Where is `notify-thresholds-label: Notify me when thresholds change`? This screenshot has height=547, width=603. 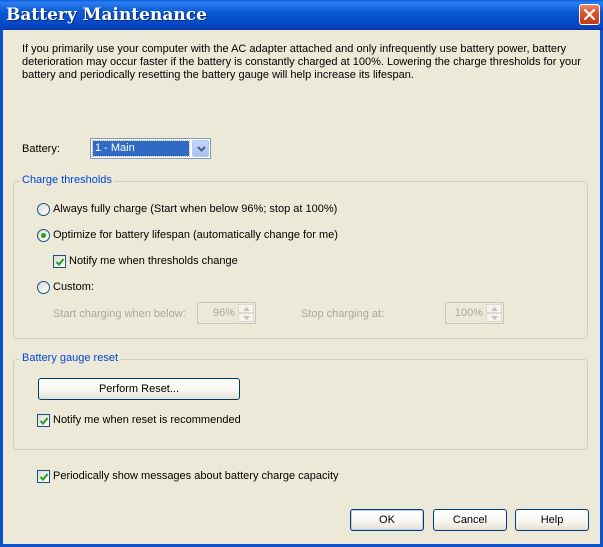 notify-thresholds-label: Notify me when thresholds change is located at coordinates (153, 261).